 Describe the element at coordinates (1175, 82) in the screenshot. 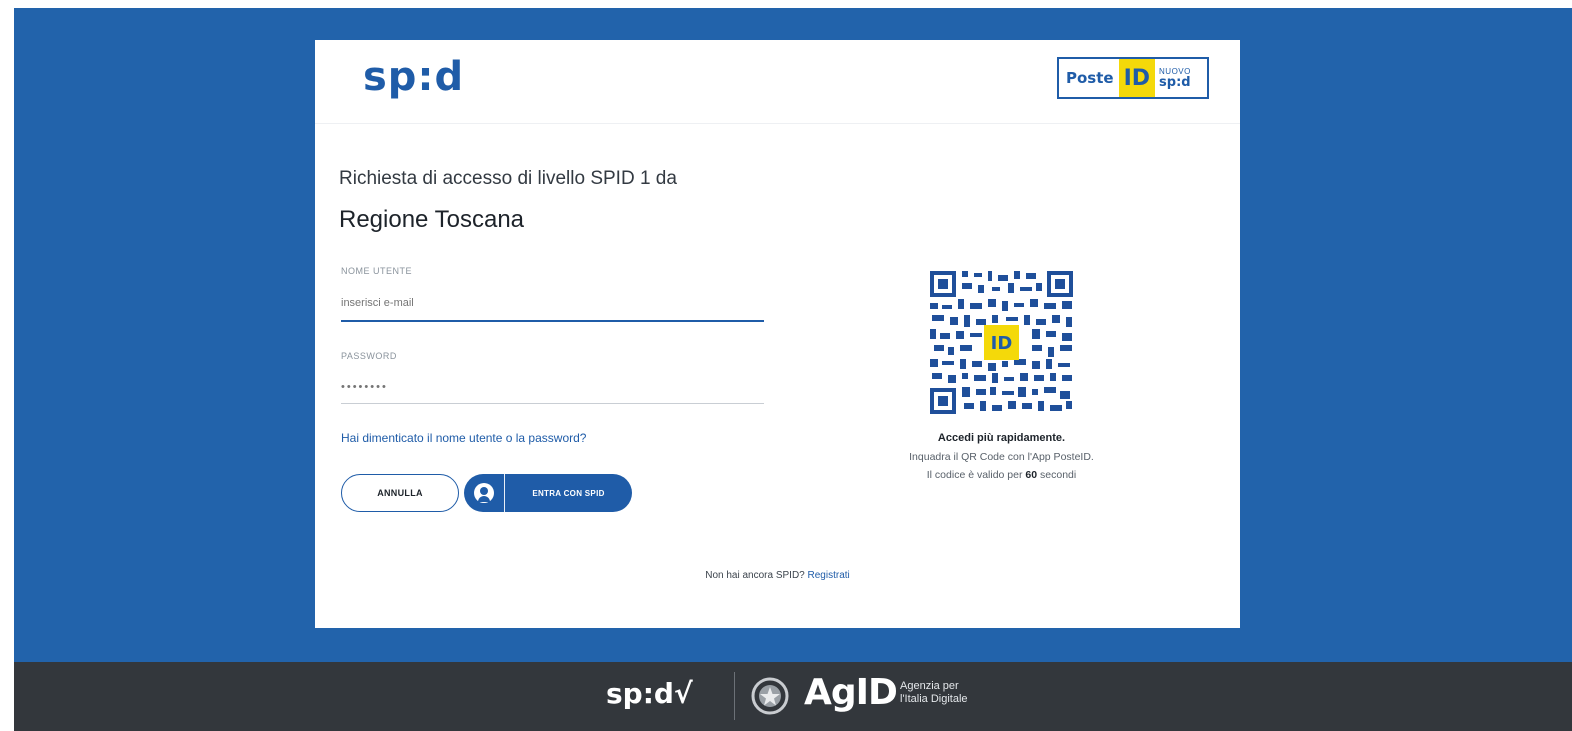

I see `mini-spid-logo: sp:d` at that location.